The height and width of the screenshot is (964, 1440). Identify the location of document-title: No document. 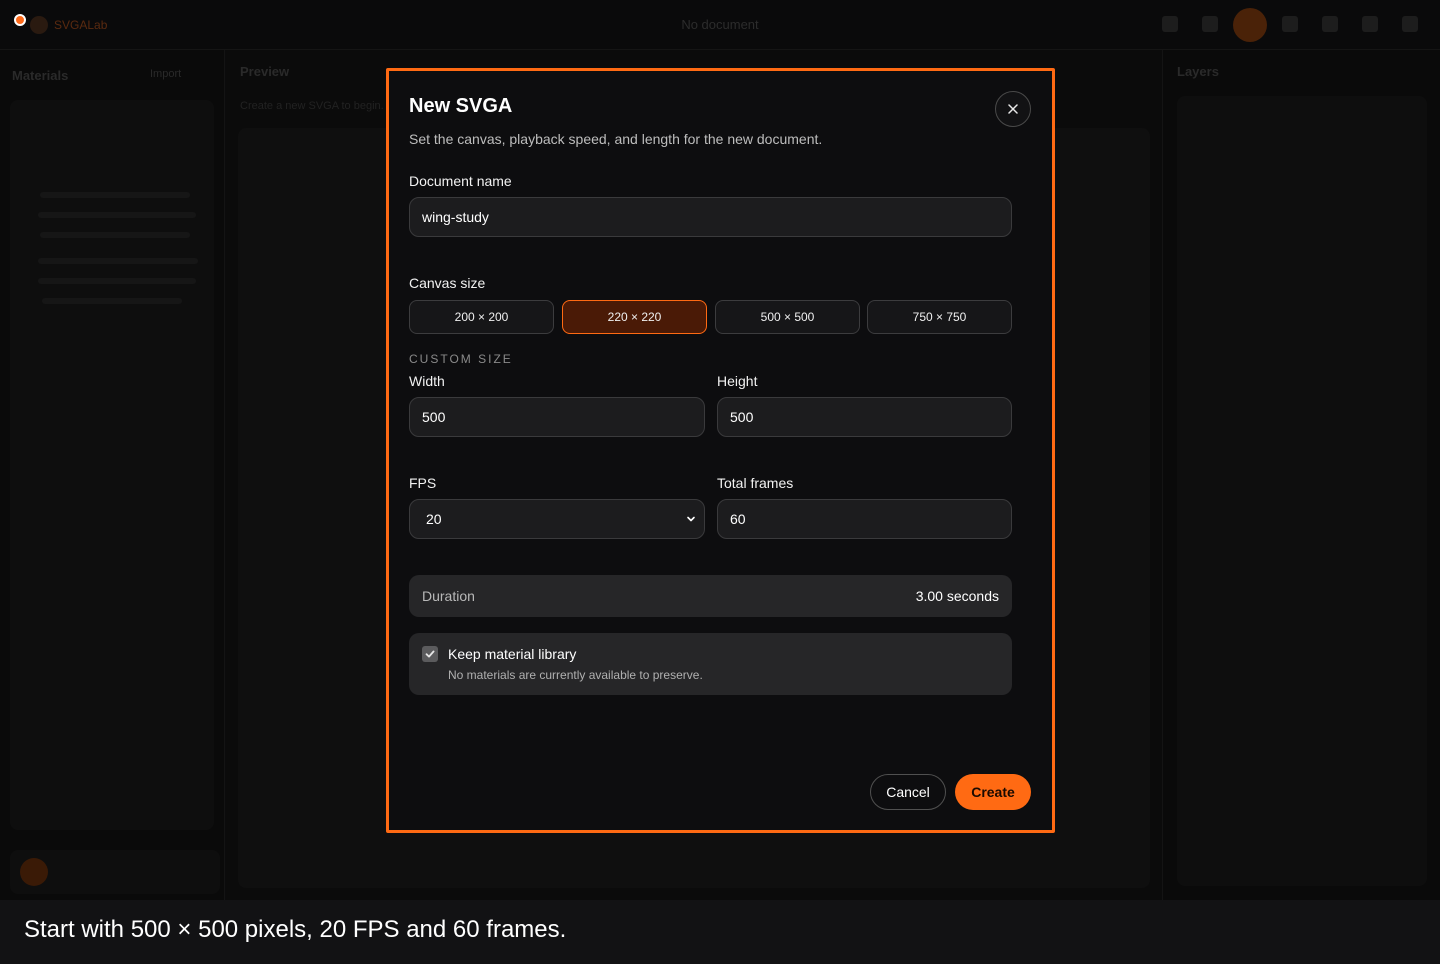
(720, 24).